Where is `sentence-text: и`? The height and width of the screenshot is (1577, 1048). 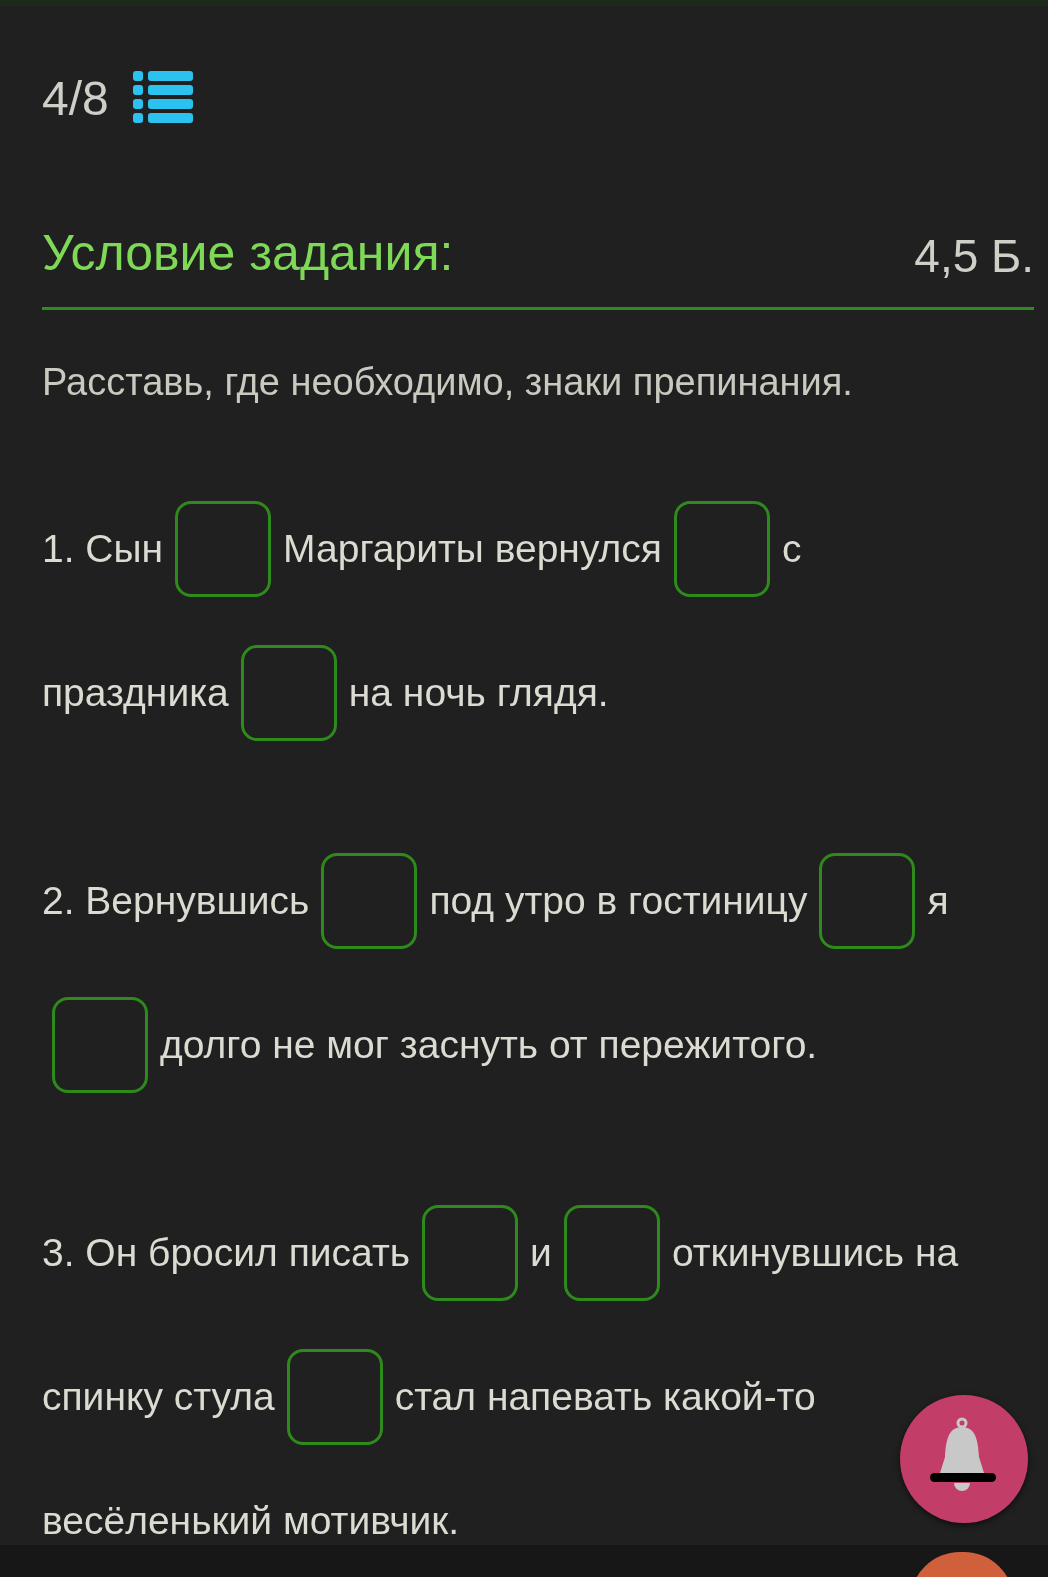
sentence-text: и is located at coordinates (541, 1252).